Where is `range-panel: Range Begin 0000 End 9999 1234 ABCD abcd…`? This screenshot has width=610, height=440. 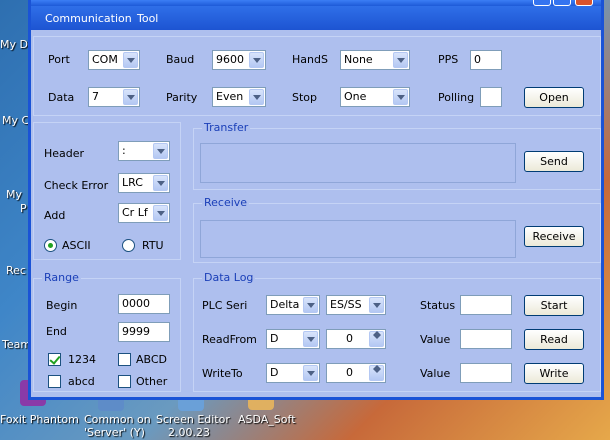
range-panel: Range Begin 0000 End 9999 1234 ABCD abcd… is located at coordinates (107, 331).